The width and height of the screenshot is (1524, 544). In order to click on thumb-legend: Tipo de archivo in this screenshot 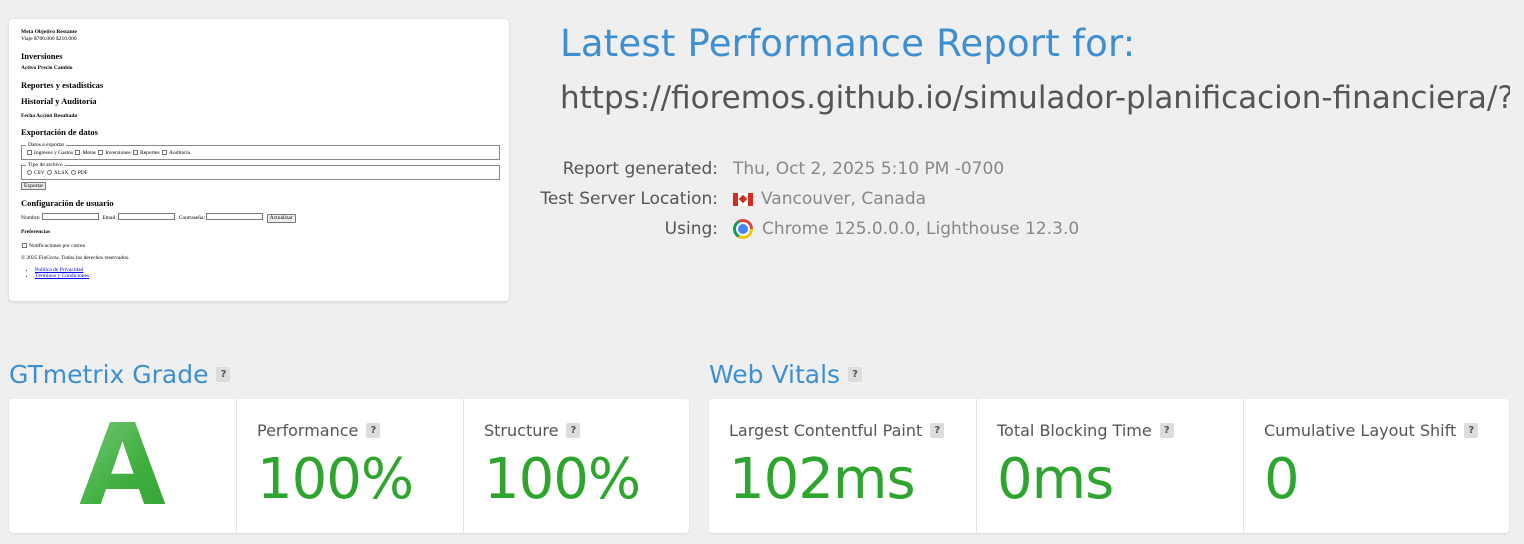, I will do `click(45, 164)`.